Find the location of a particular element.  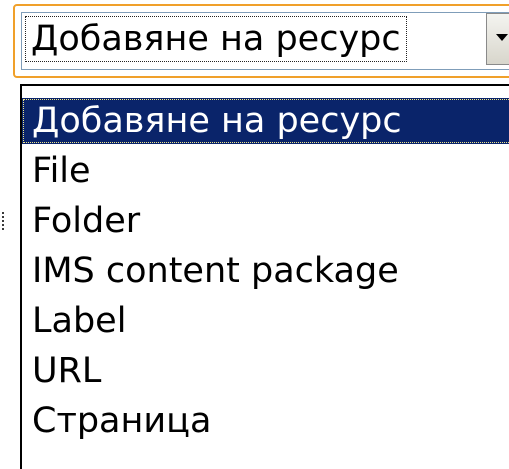

option-label: Label is located at coordinates (265, 321).